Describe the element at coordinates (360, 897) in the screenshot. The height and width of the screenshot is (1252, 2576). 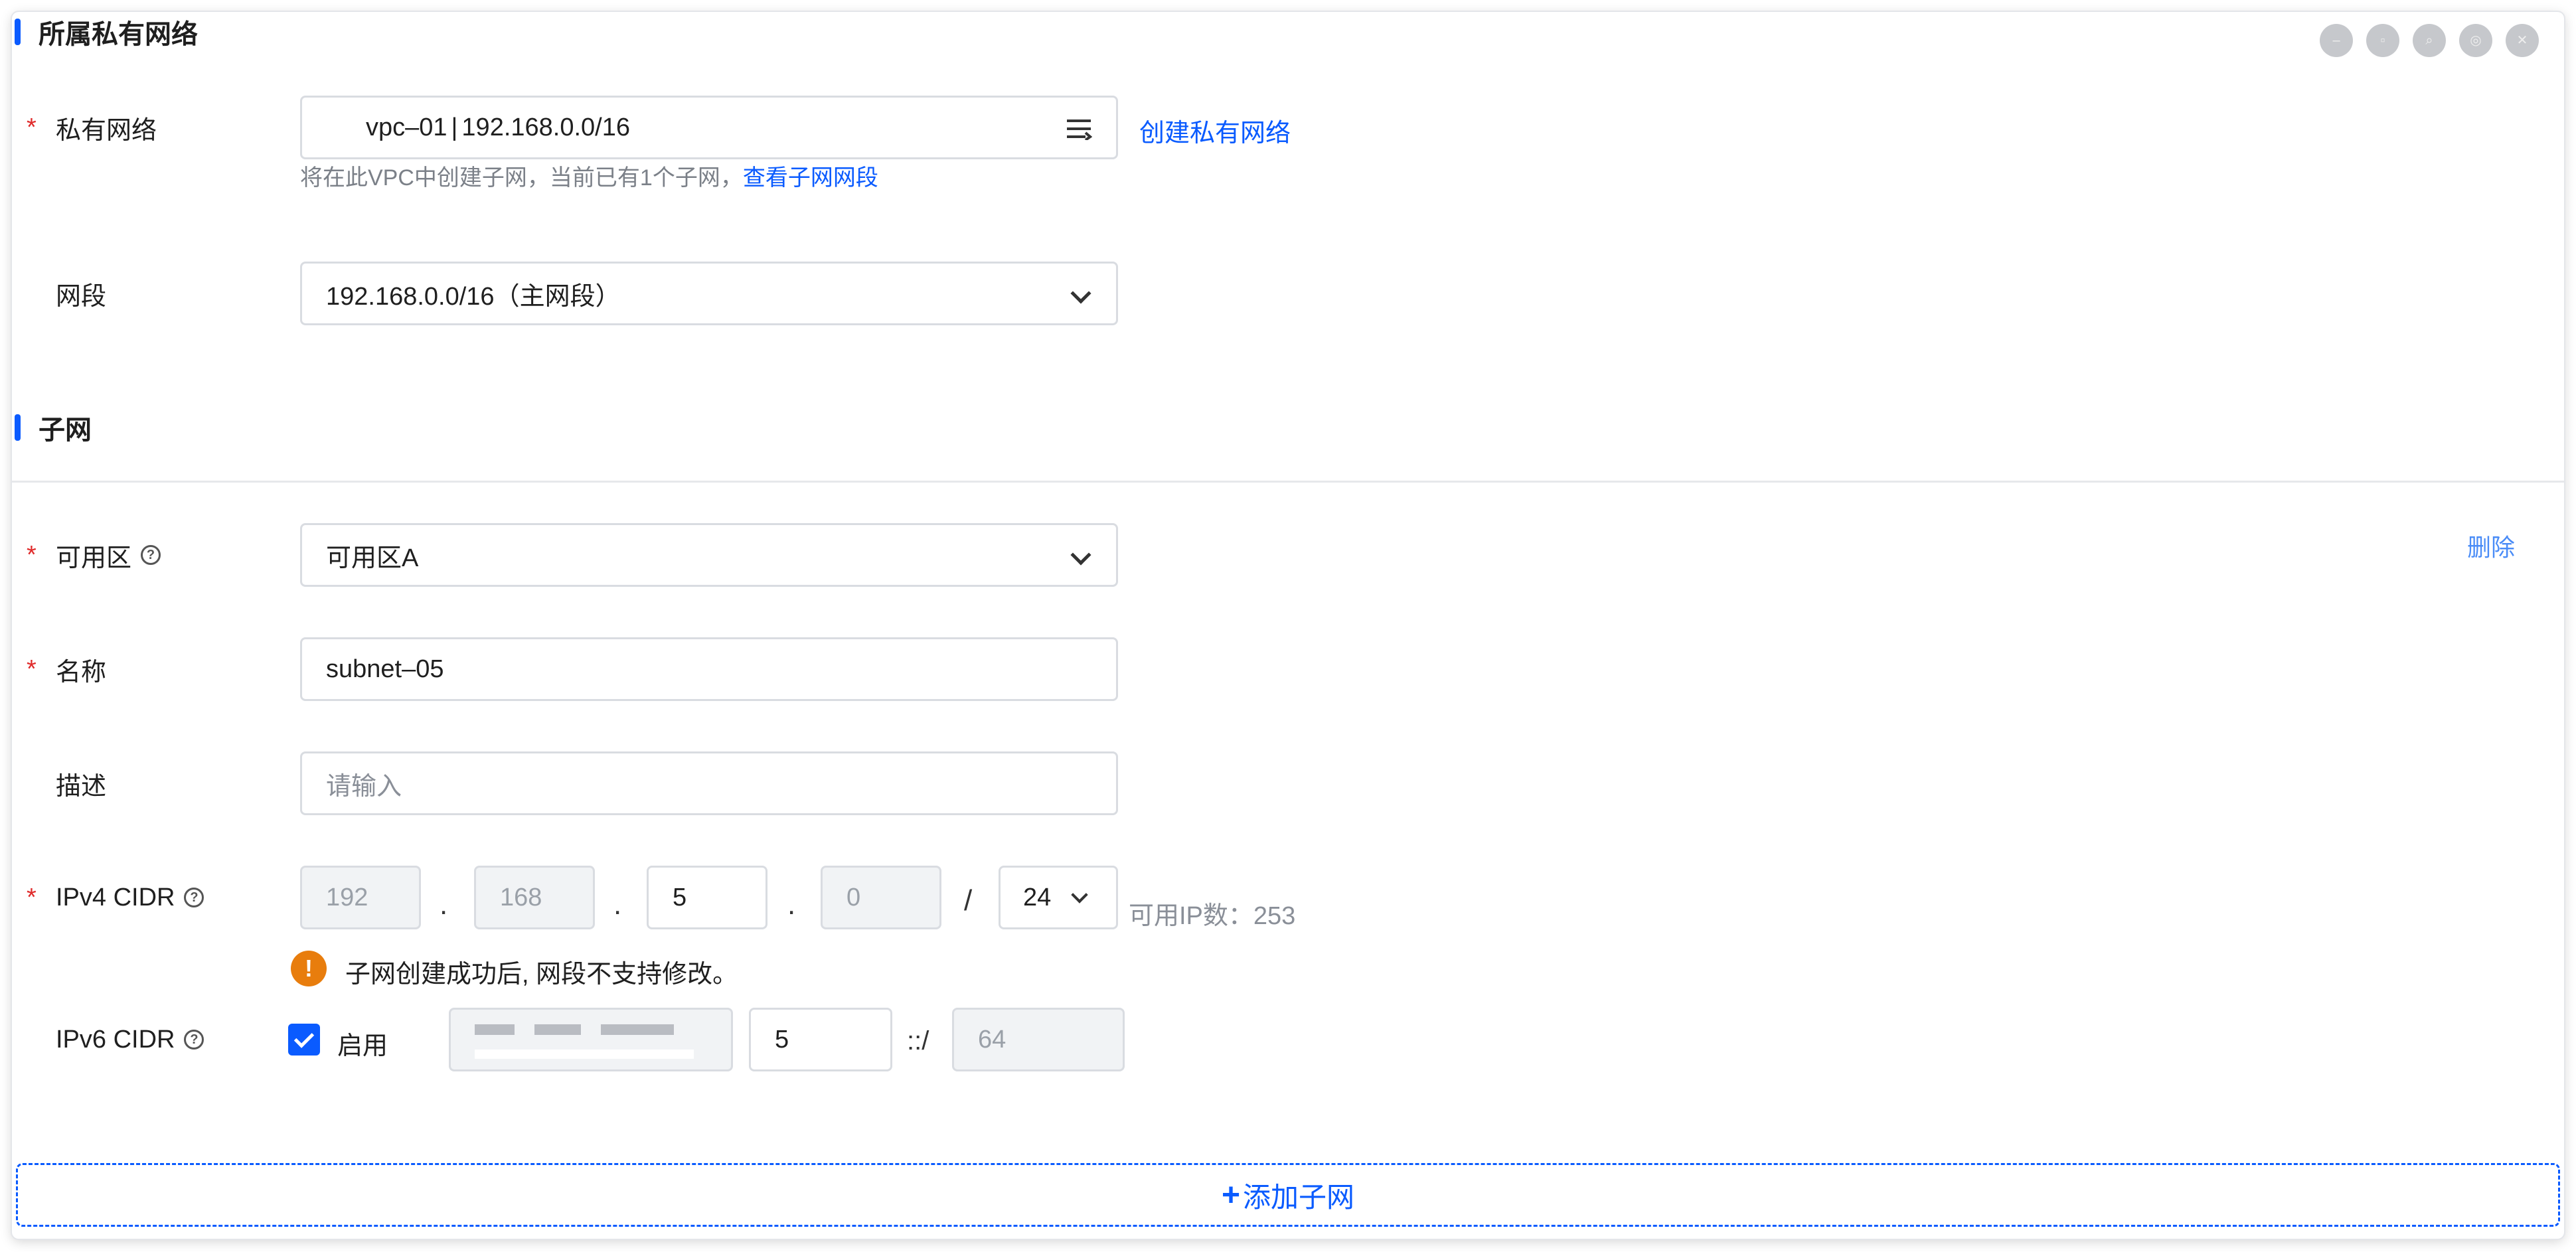
I see `ipv4-octet-1: 192` at that location.